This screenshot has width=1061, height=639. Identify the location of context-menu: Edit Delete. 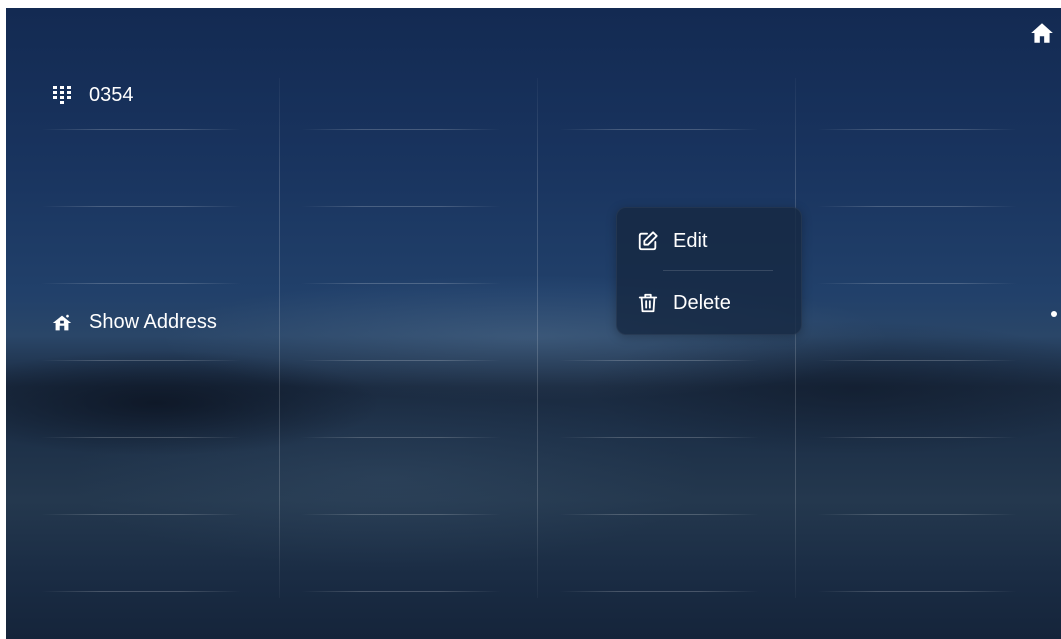
(709, 271).